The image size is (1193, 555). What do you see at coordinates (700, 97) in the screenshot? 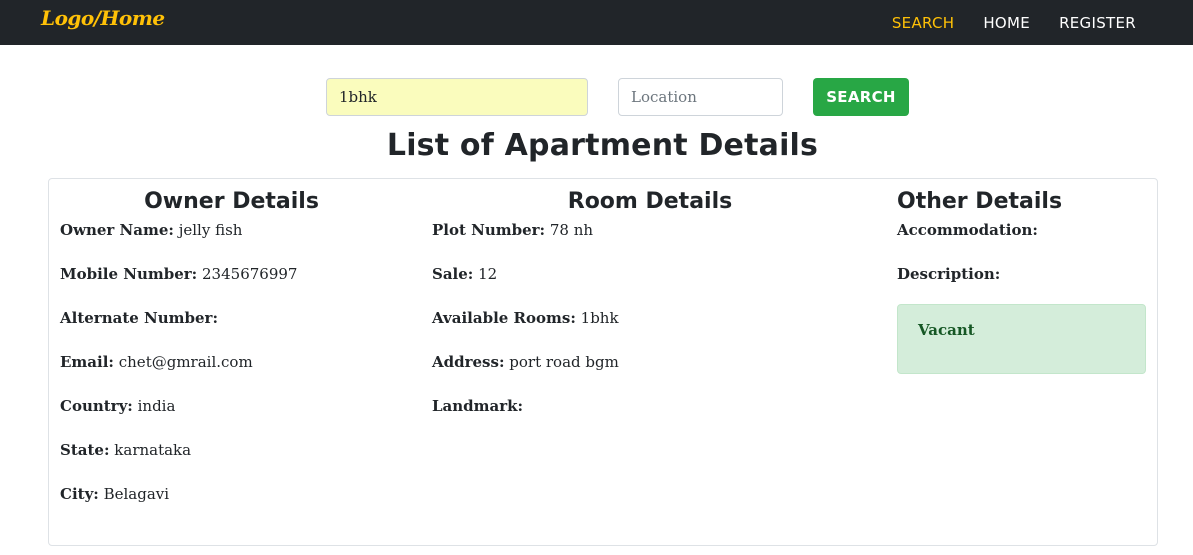
I see `location-input` at bounding box center [700, 97].